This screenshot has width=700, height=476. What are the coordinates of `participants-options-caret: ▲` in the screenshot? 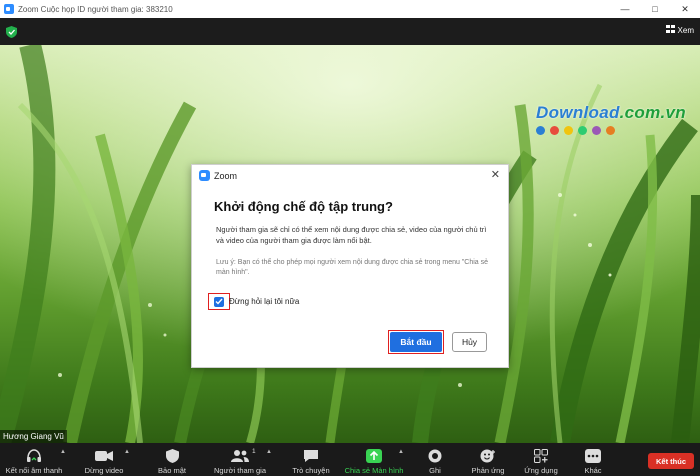 It's located at (269, 452).